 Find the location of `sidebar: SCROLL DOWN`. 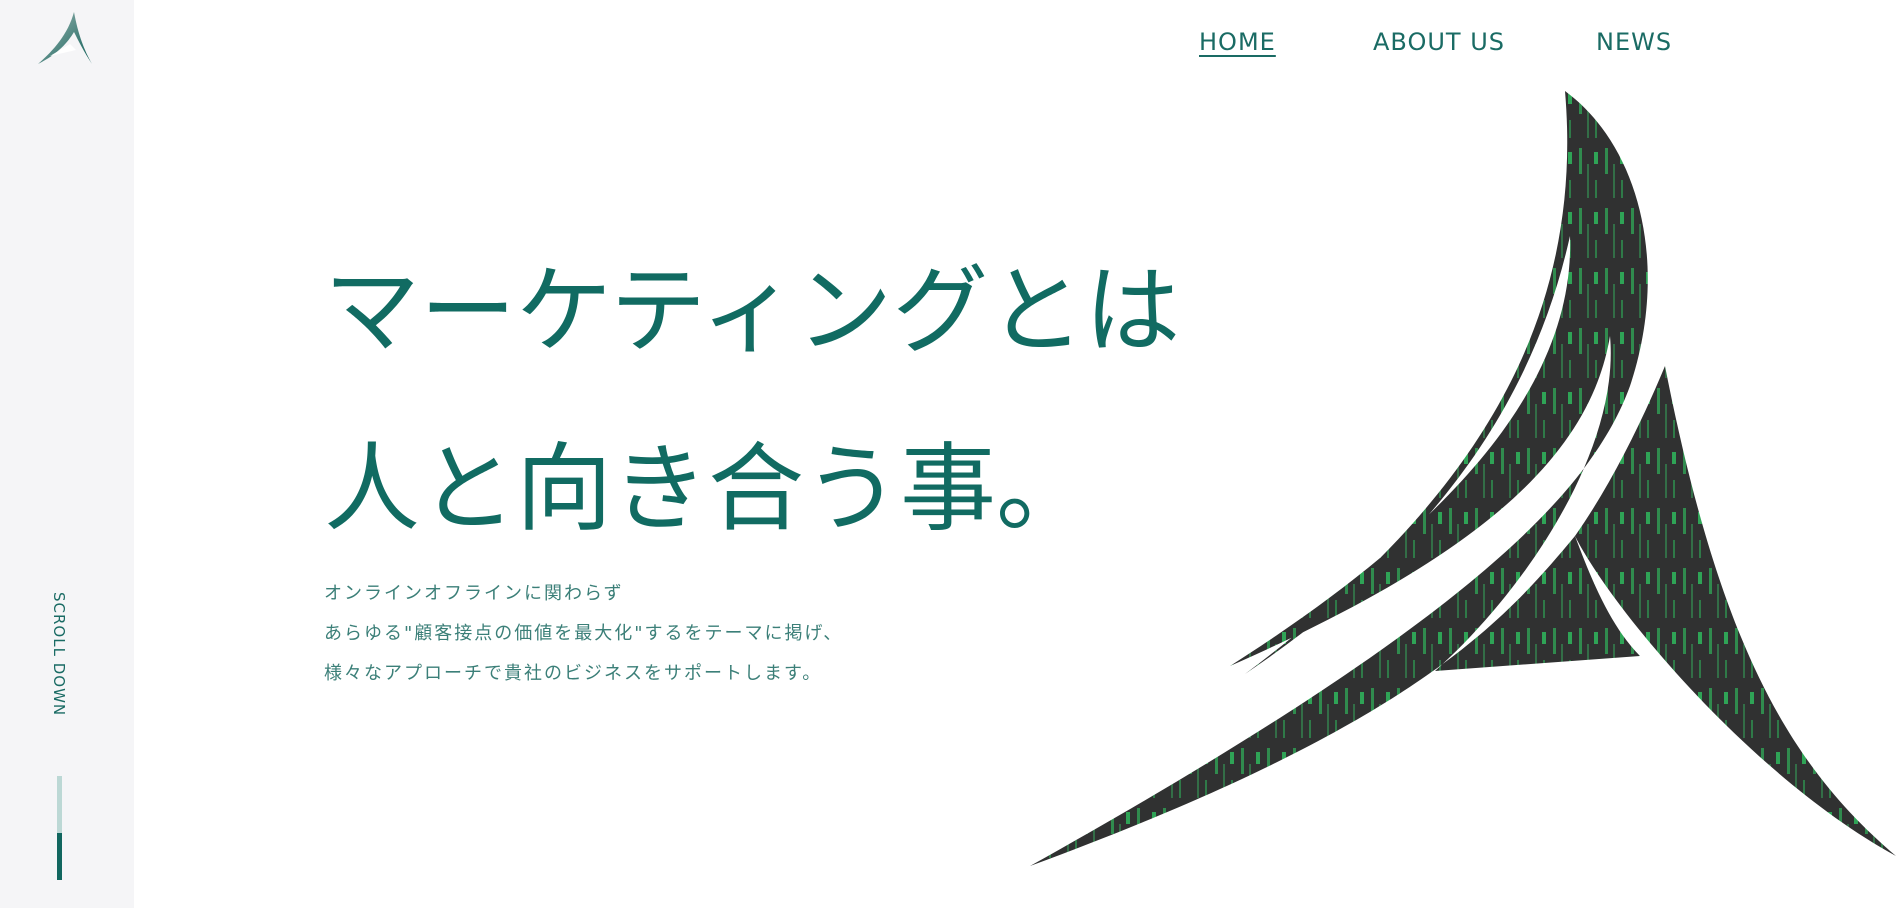

sidebar: SCROLL DOWN is located at coordinates (67, 454).